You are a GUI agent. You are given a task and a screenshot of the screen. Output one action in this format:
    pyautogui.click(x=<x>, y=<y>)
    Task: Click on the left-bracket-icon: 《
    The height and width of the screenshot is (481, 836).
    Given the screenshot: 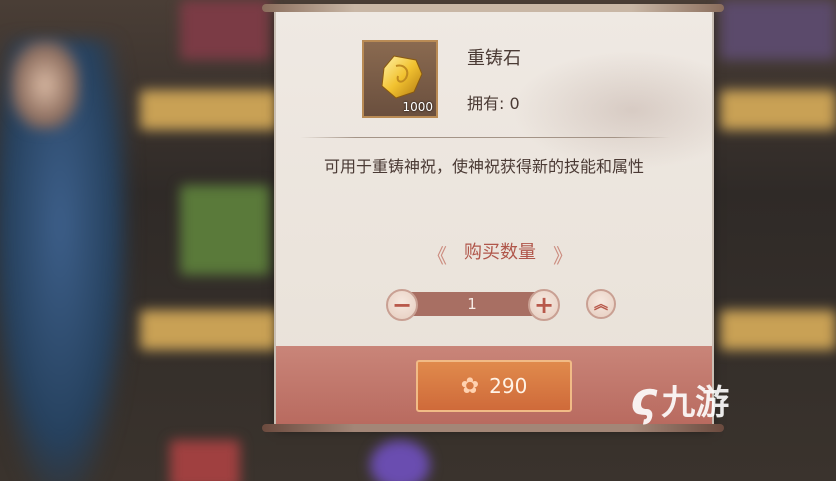 What is the action you would take?
    pyautogui.click(x=437, y=256)
    